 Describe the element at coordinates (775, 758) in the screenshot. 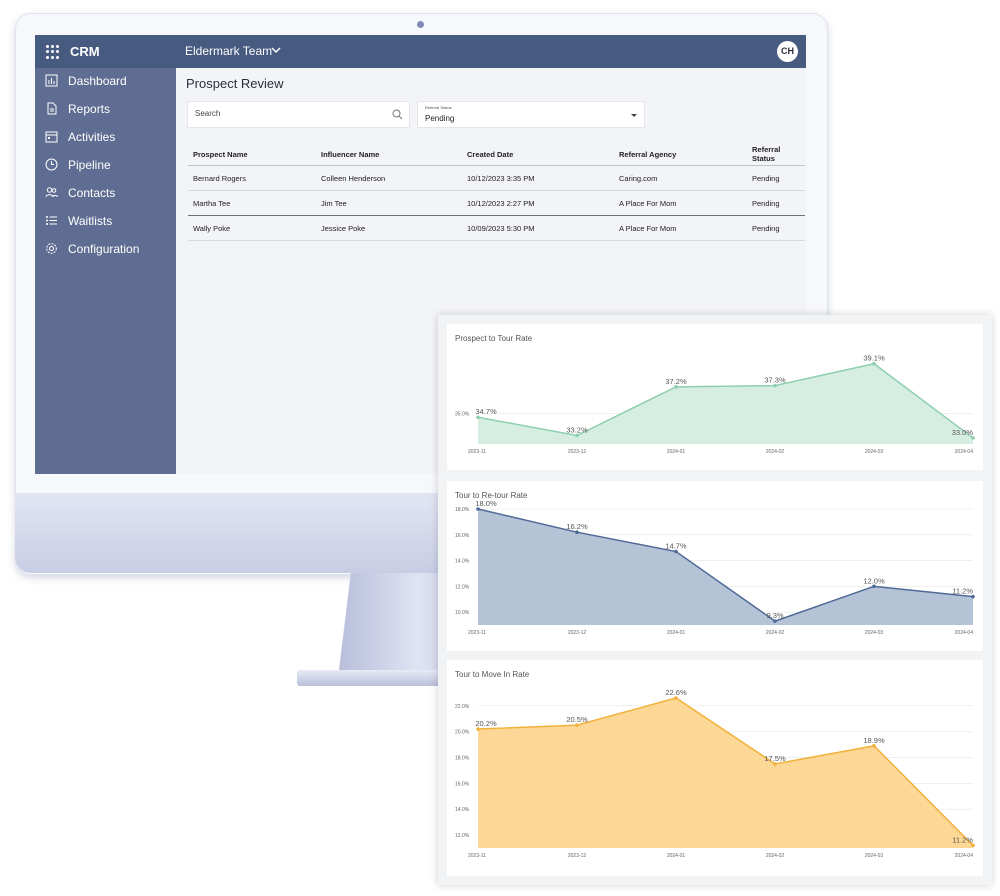

I see `data-label: 17.5%` at that location.